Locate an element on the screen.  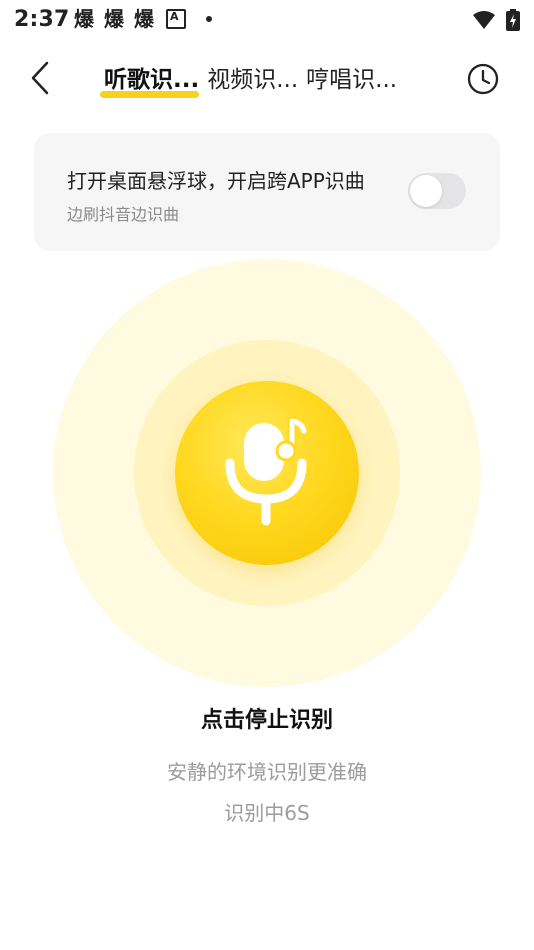
battery-charging-icon is located at coordinates (513, 20).